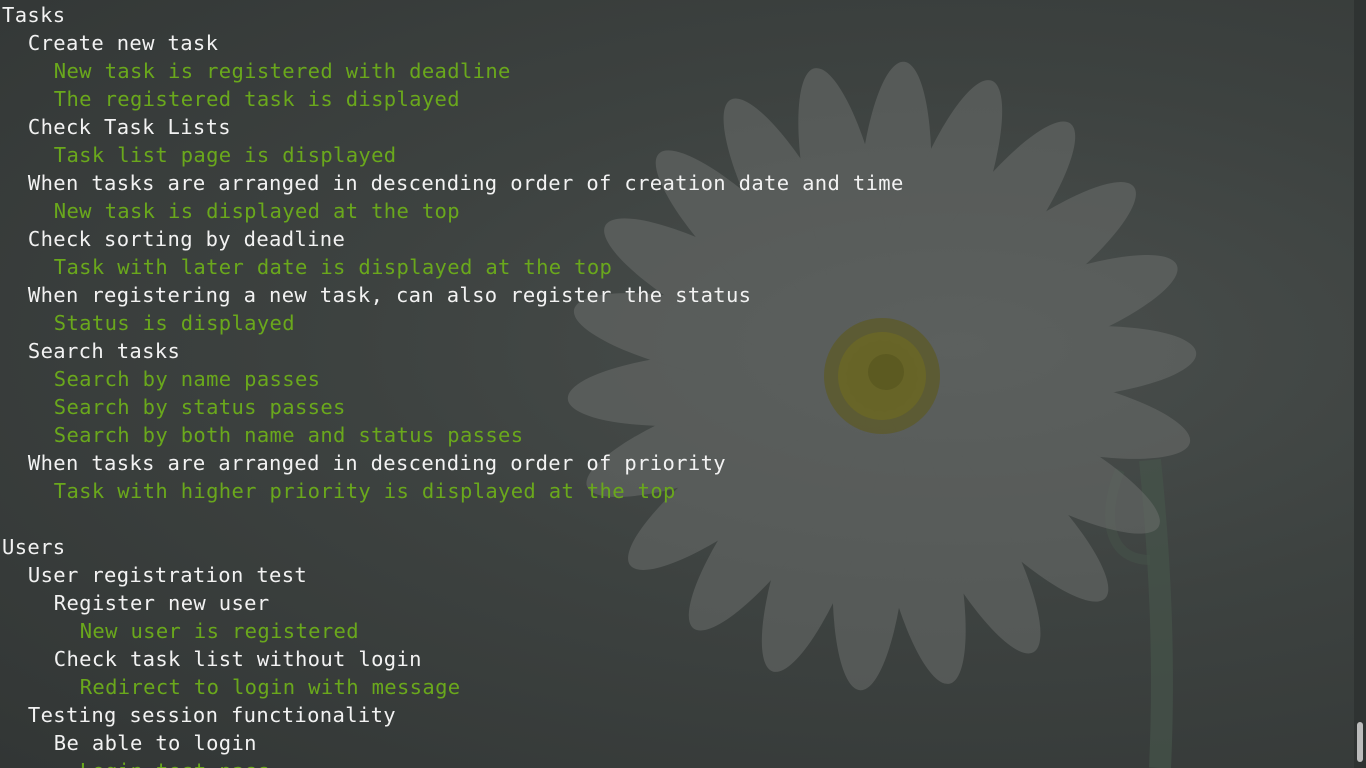 The width and height of the screenshot is (1366, 768). Describe the element at coordinates (256, 99) in the screenshot. I see `test-pass-line: The registered task is displayed` at that location.